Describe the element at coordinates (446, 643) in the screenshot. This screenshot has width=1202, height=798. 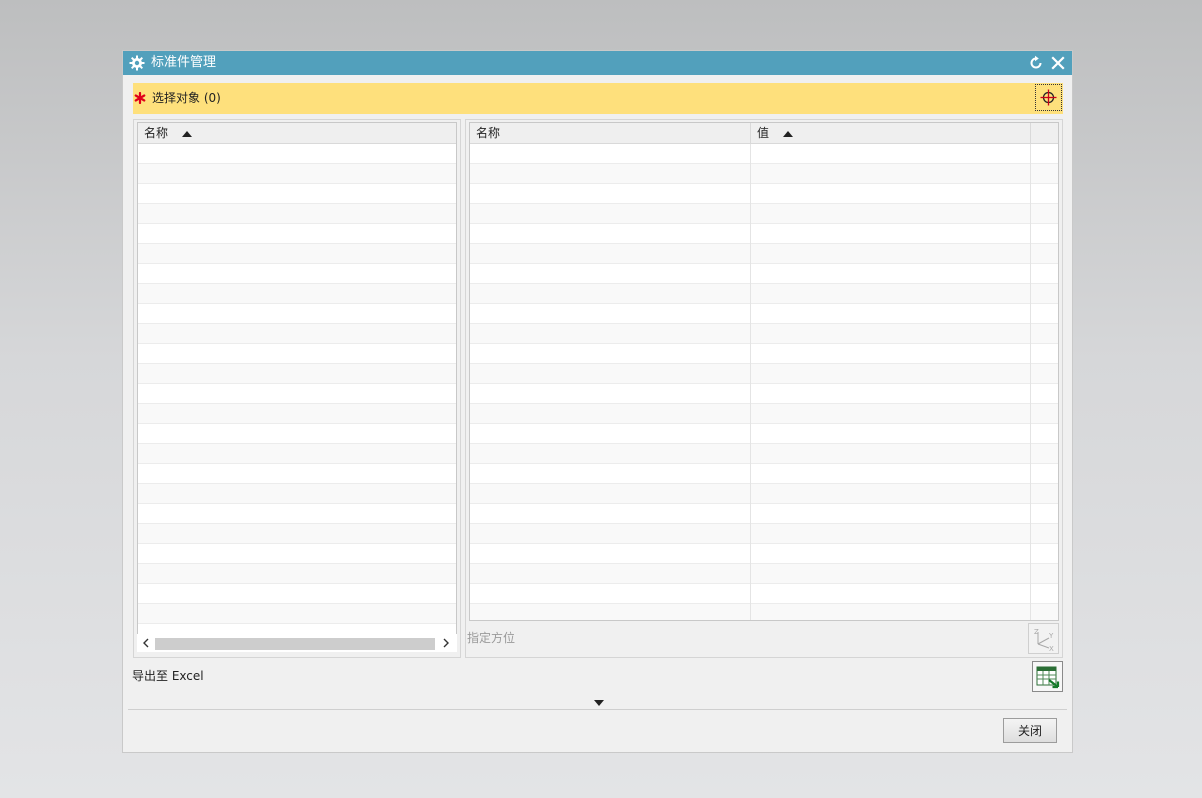
I see `scroll-right-icon` at that location.